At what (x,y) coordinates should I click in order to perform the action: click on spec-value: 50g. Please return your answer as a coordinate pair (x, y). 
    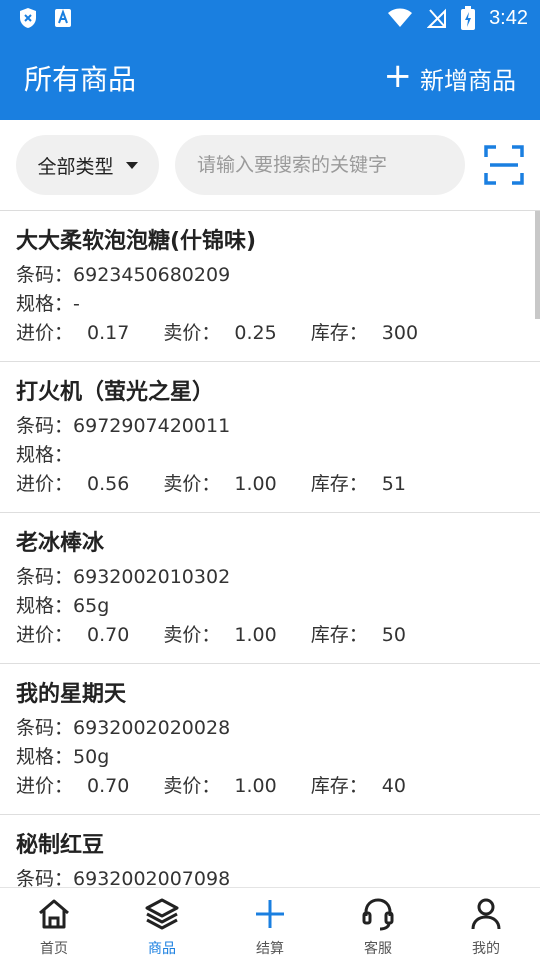
    Looking at the image, I should click on (91, 757).